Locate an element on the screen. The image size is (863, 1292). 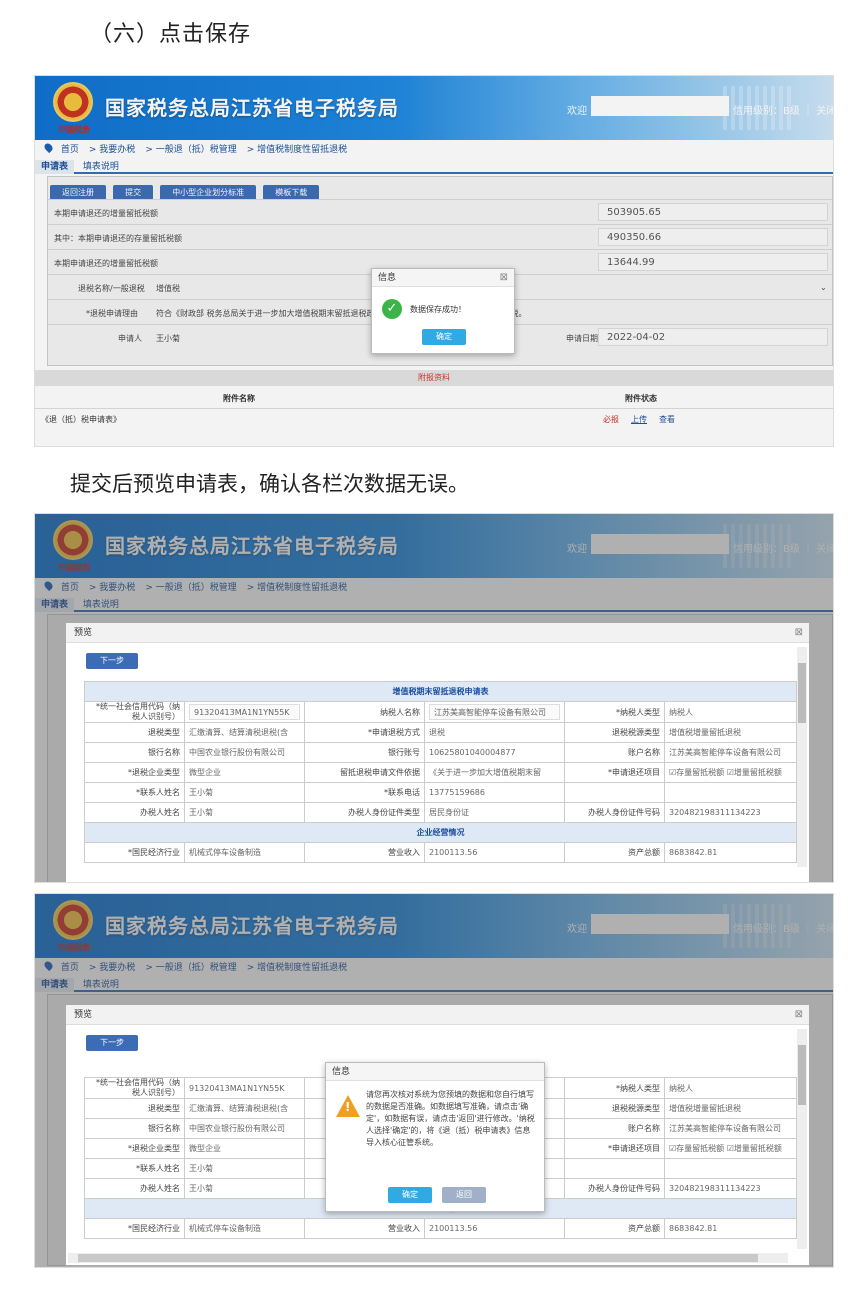
cell-select: 退税 is located at coordinates (494, 732).